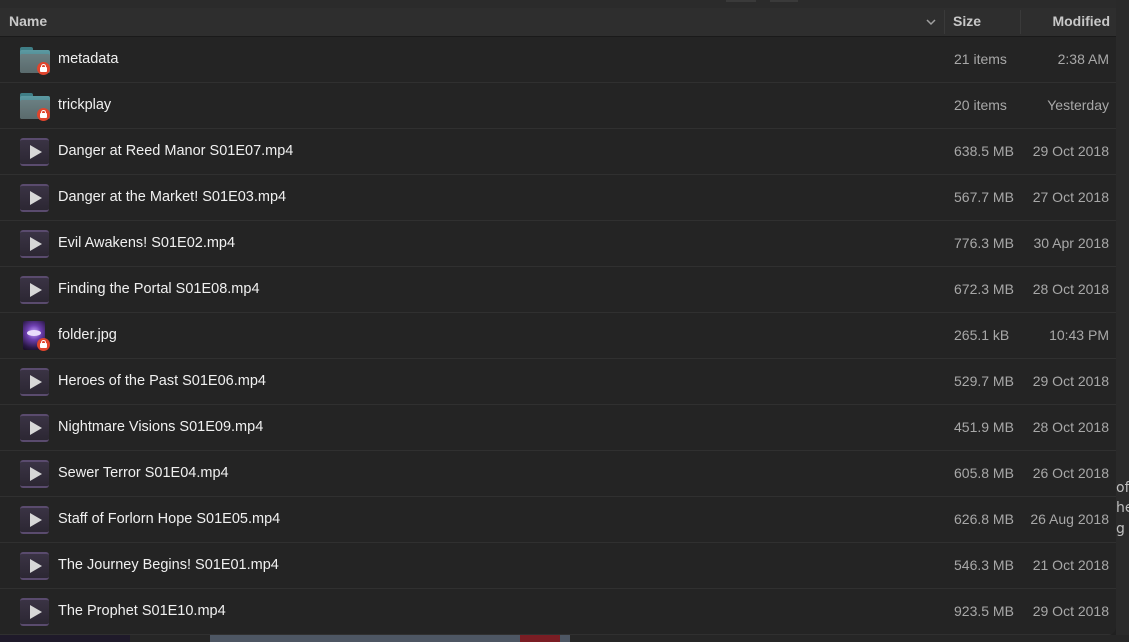  Describe the element at coordinates (1070, 565) in the screenshot. I see `file-modified: 21 Oct 2018` at that location.